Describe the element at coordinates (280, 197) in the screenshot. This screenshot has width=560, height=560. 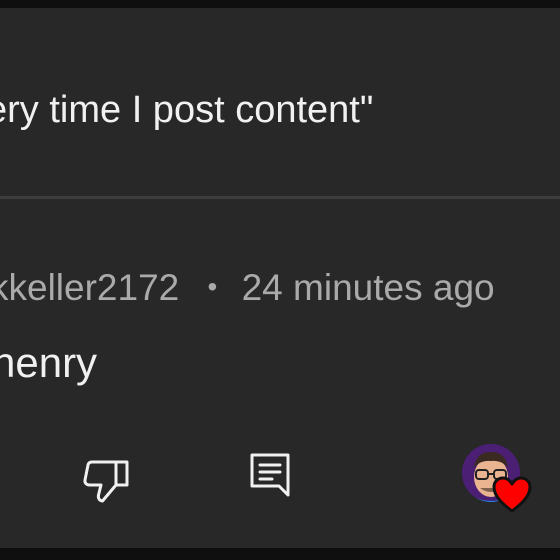
I see `comment-divider` at that location.